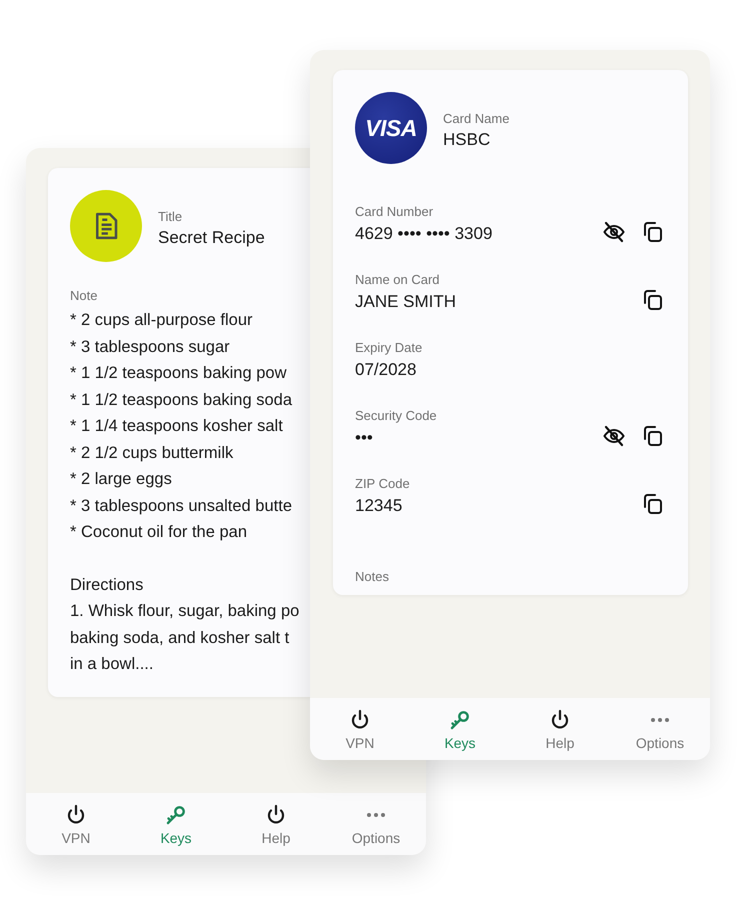 The height and width of the screenshot is (900, 740). I want to click on field-value: •••, so click(364, 438).